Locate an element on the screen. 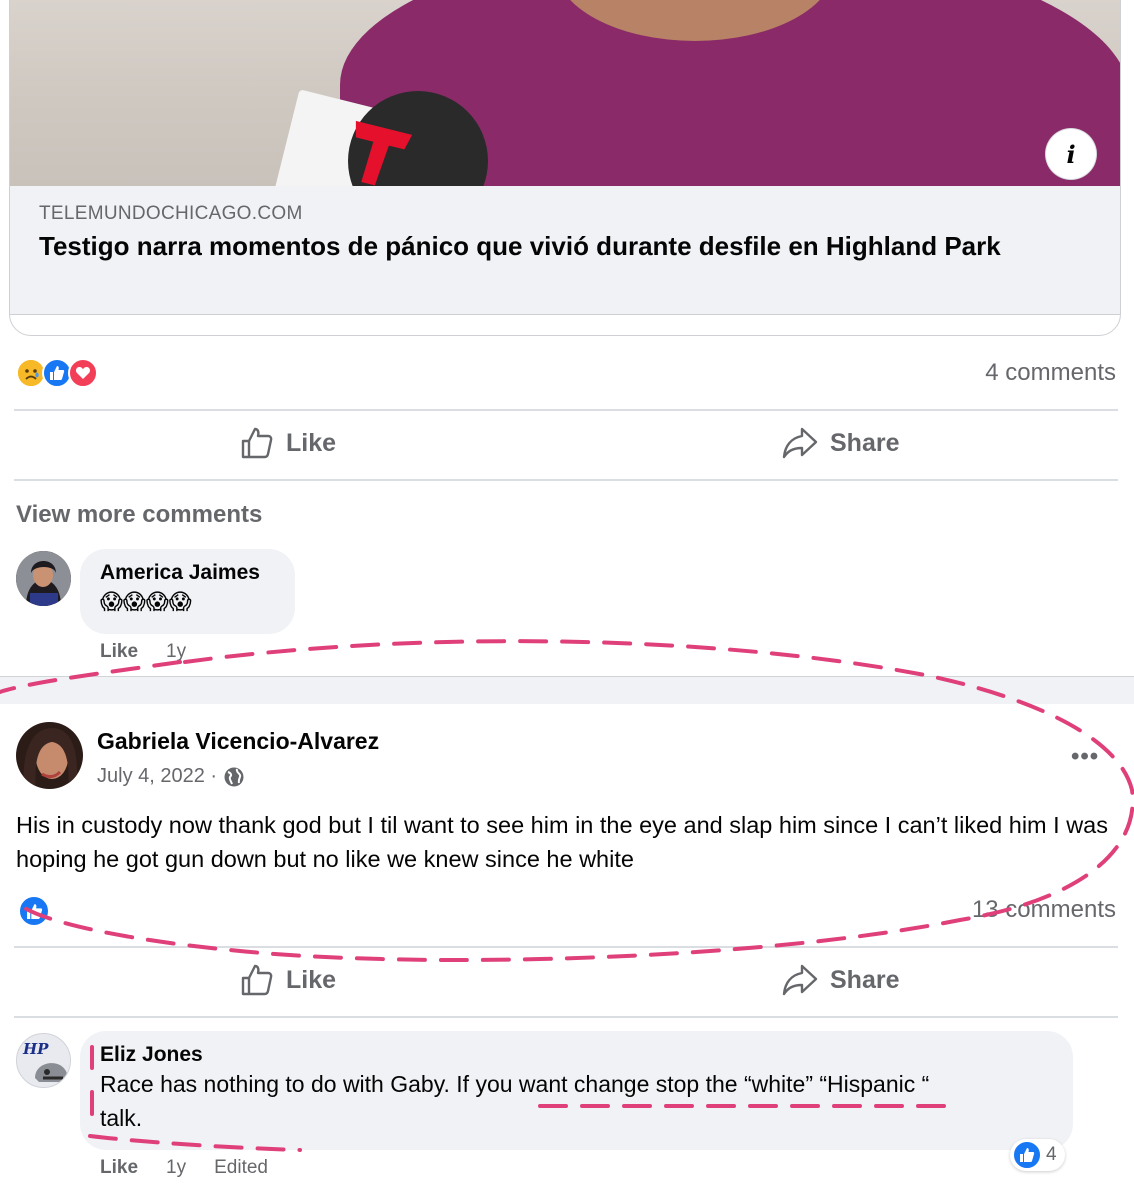 This screenshot has width=1134, height=1201. reply-reaction-count: 4 is located at coordinates (1051, 1154).